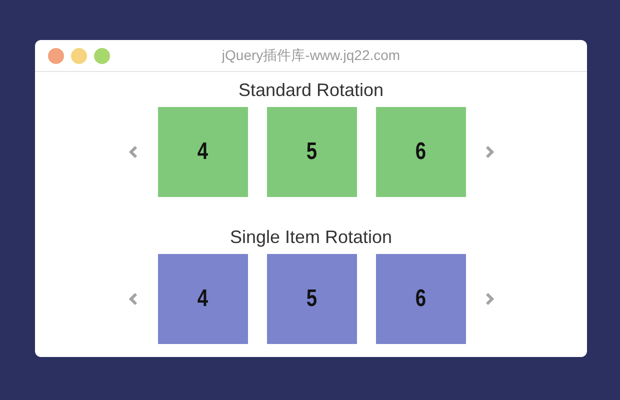 This screenshot has height=400, width=620. Describe the element at coordinates (102, 56) in the screenshot. I see `maximize-button` at that location.